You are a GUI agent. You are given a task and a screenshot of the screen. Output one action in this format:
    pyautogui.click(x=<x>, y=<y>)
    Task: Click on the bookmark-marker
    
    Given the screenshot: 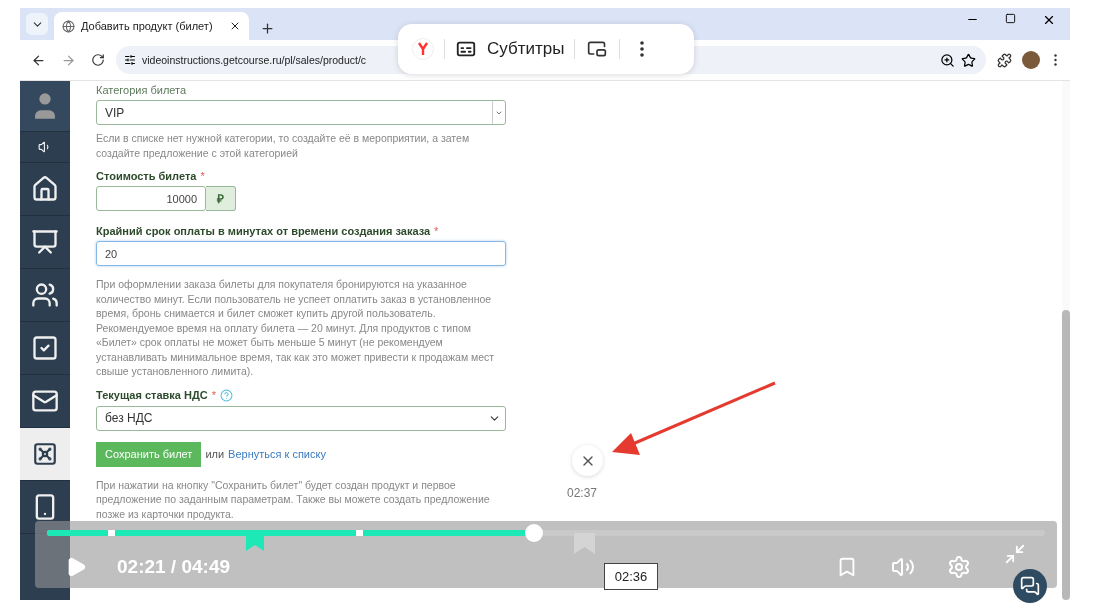 What is the action you would take?
    pyautogui.click(x=254, y=542)
    